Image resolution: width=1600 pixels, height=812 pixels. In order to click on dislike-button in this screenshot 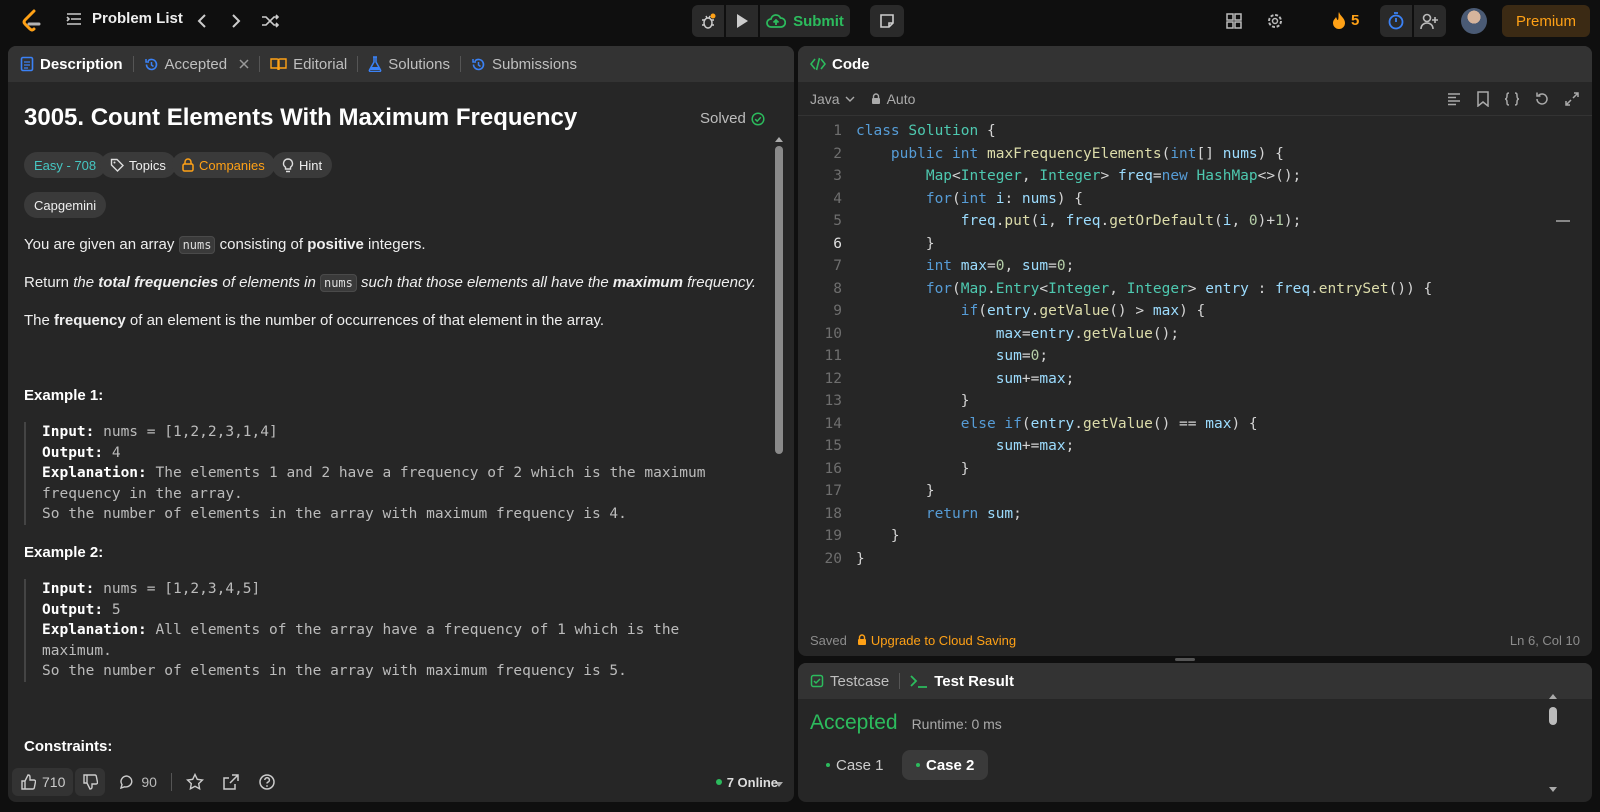, I will do `click(90, 782)`.